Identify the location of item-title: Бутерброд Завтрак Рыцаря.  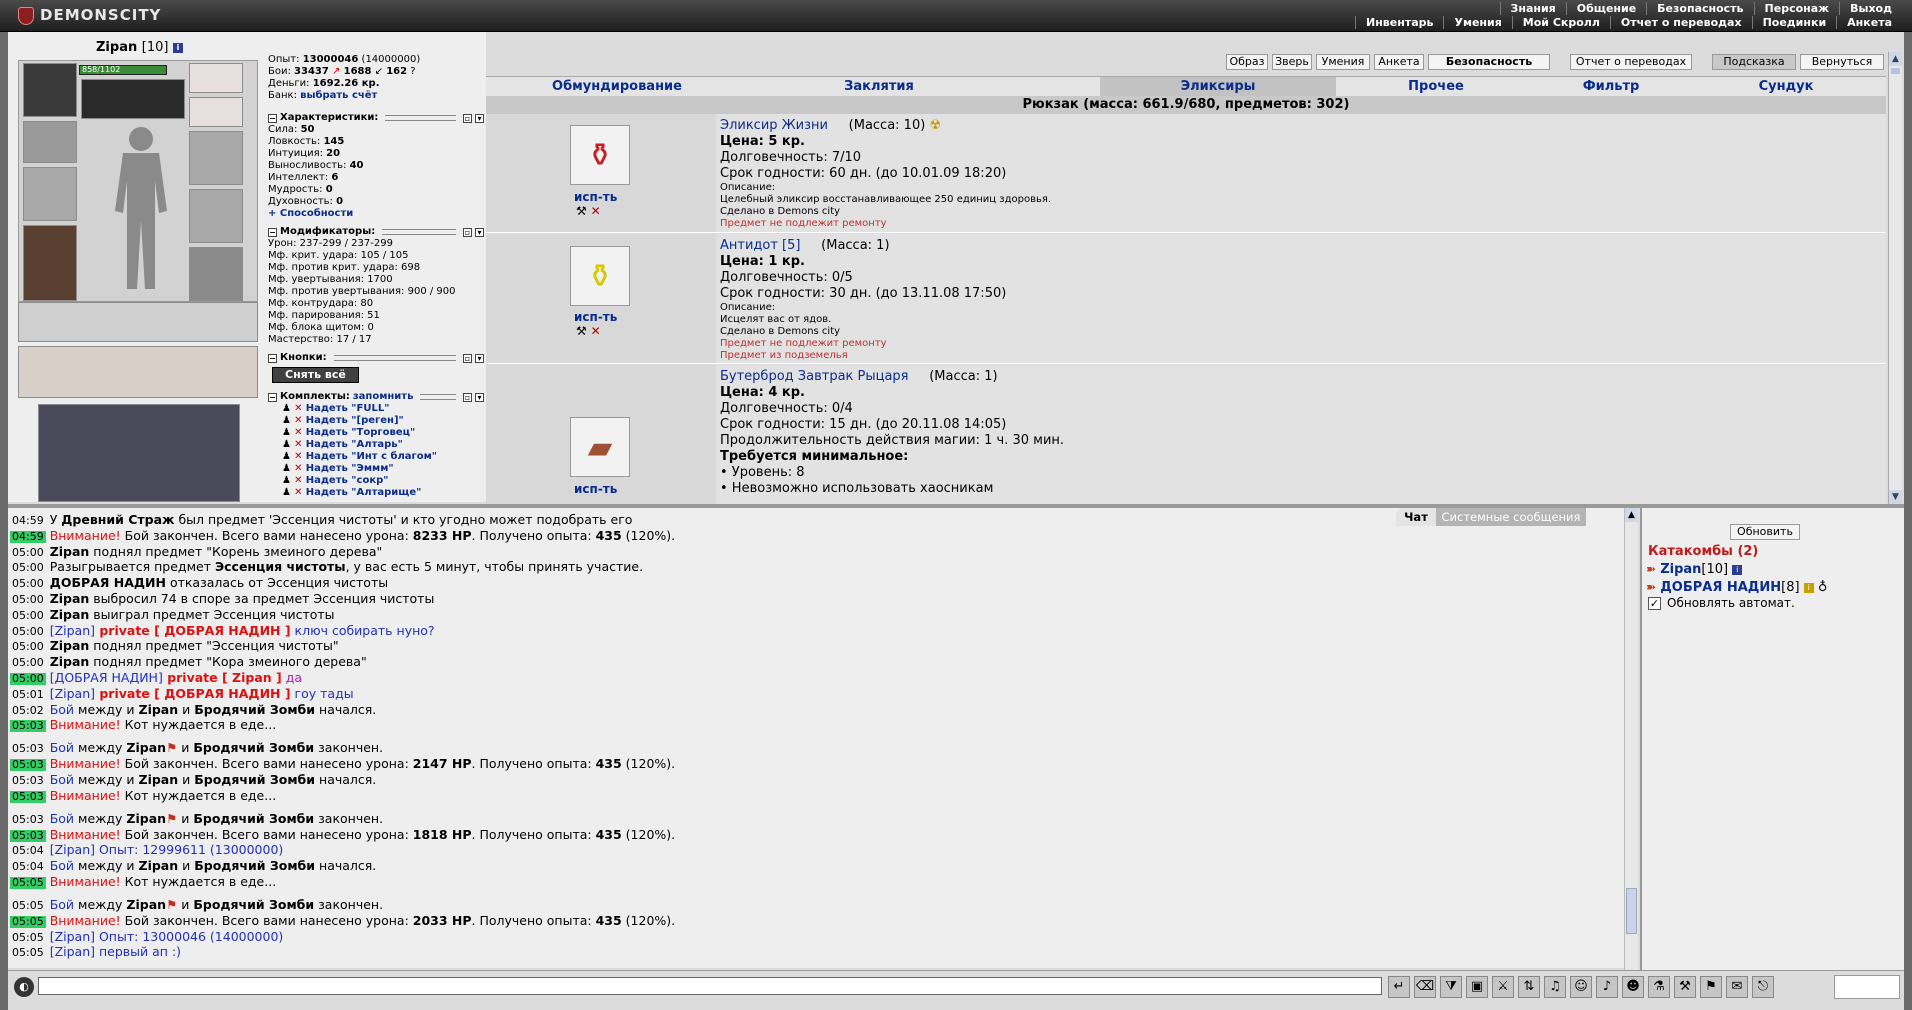
(814, 376).